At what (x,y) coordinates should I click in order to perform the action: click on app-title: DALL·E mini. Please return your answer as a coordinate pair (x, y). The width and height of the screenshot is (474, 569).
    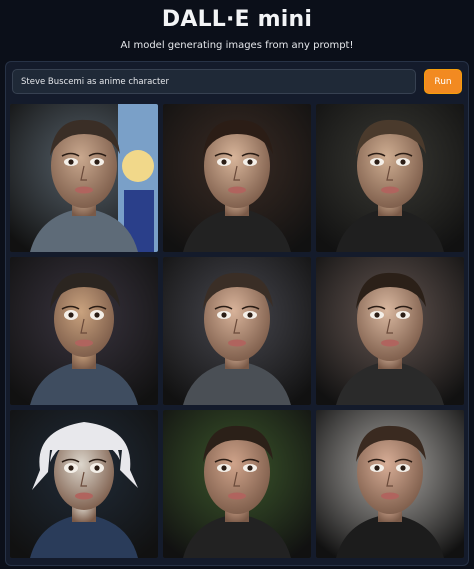
    Looking at the image, I should click on (237, 19).